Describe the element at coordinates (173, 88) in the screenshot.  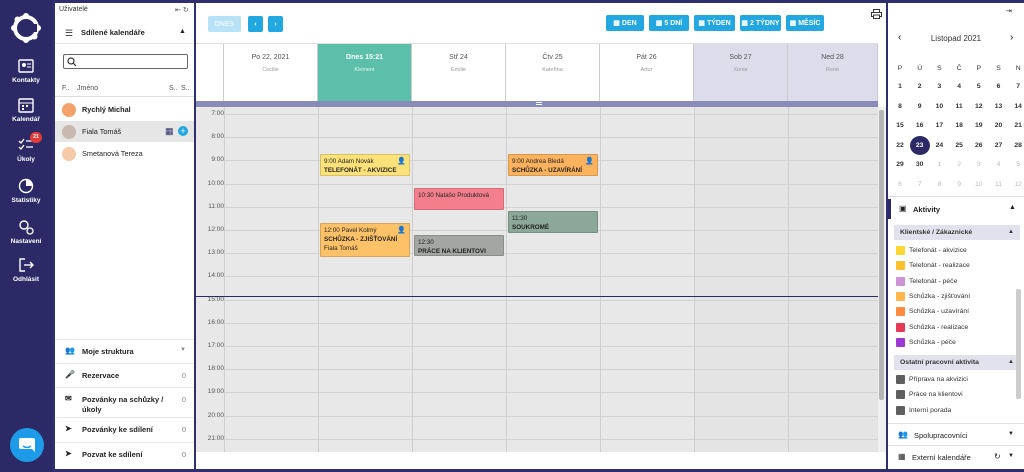
I see `col-s1: S..` at that location.